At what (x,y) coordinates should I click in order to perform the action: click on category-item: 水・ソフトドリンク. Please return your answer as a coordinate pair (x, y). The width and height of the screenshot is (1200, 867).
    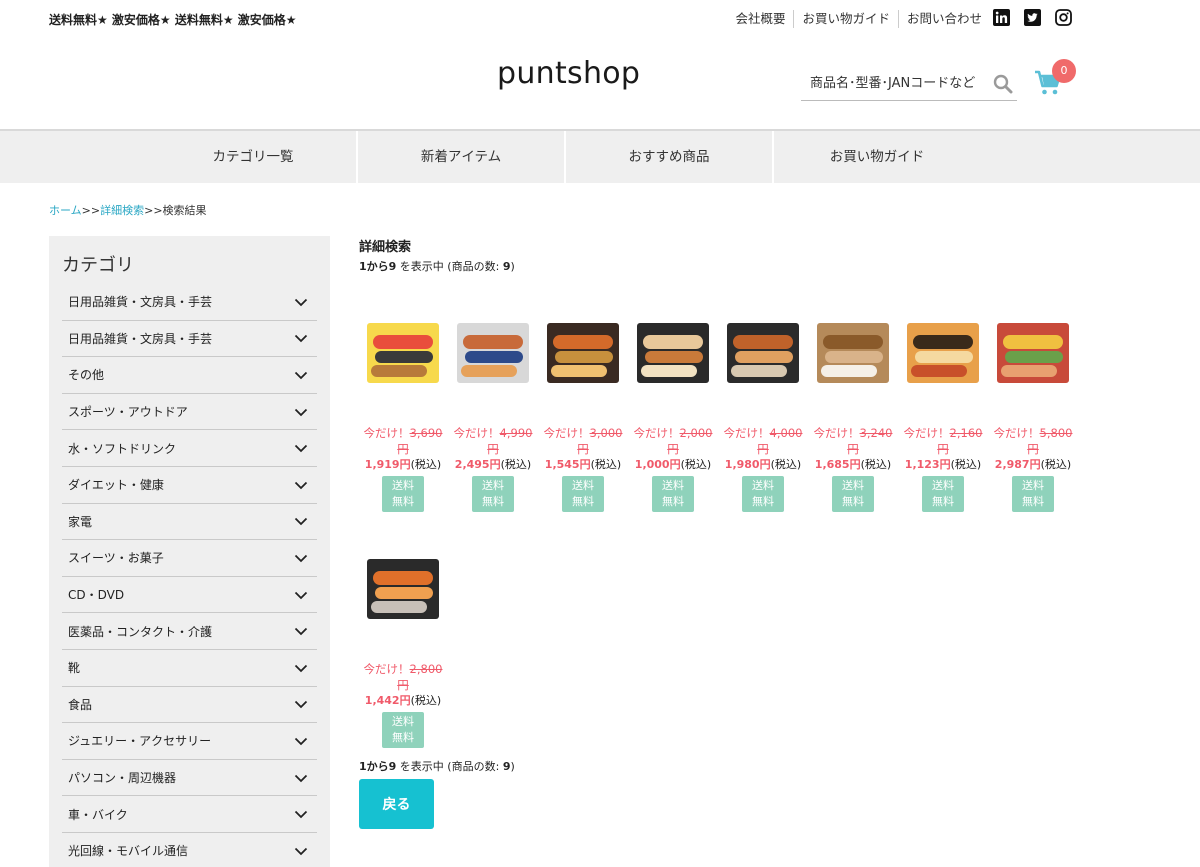
    Looking at the image, I should click on (189, 448).